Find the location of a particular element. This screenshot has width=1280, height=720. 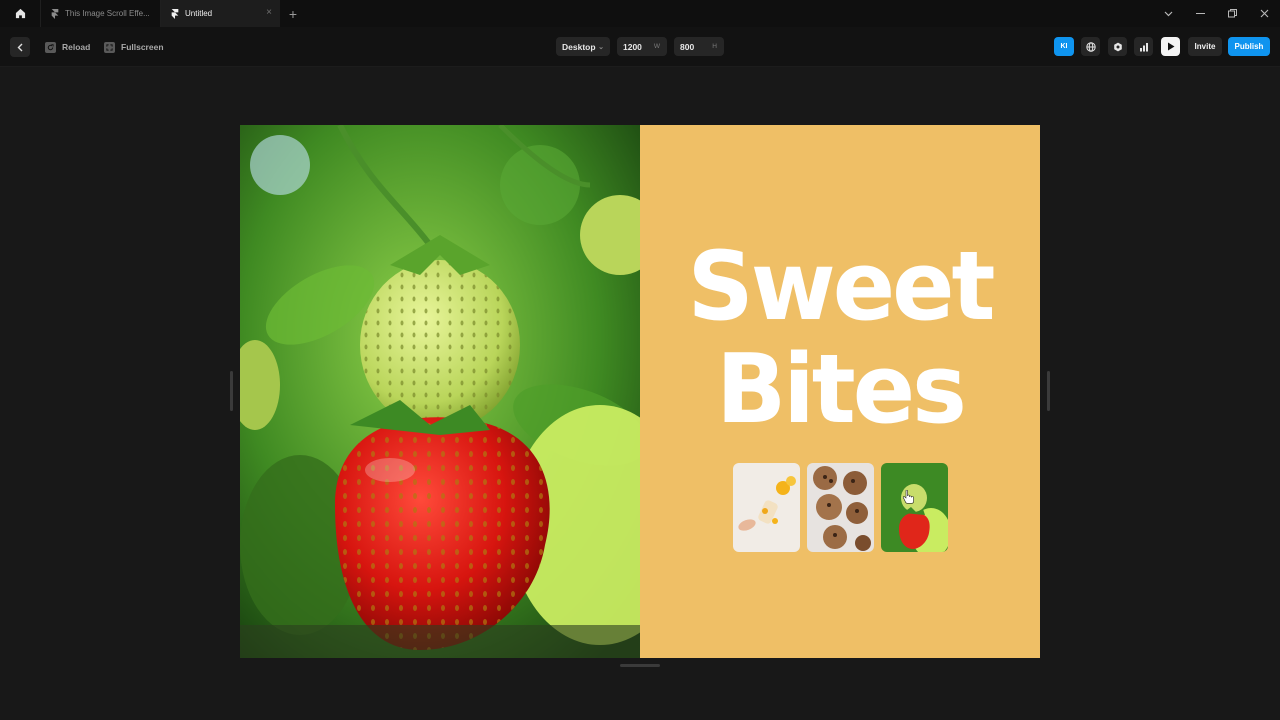

globe-button is located at coordinates (1090, 46).